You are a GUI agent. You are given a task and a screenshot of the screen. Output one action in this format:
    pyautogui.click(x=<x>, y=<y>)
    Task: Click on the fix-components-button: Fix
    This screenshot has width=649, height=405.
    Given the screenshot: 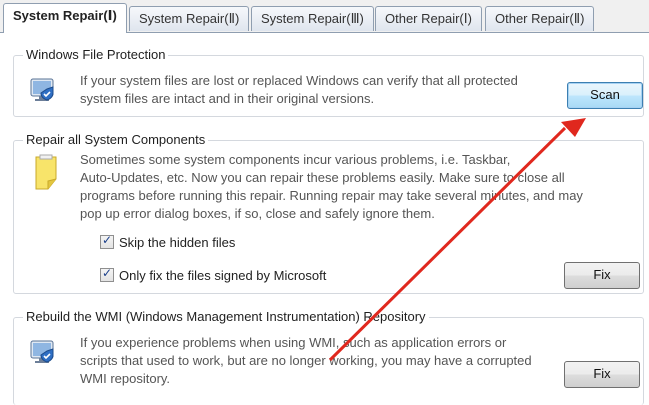 What is the action you would take?
    pyautogui.click(x=602, y=275)
    